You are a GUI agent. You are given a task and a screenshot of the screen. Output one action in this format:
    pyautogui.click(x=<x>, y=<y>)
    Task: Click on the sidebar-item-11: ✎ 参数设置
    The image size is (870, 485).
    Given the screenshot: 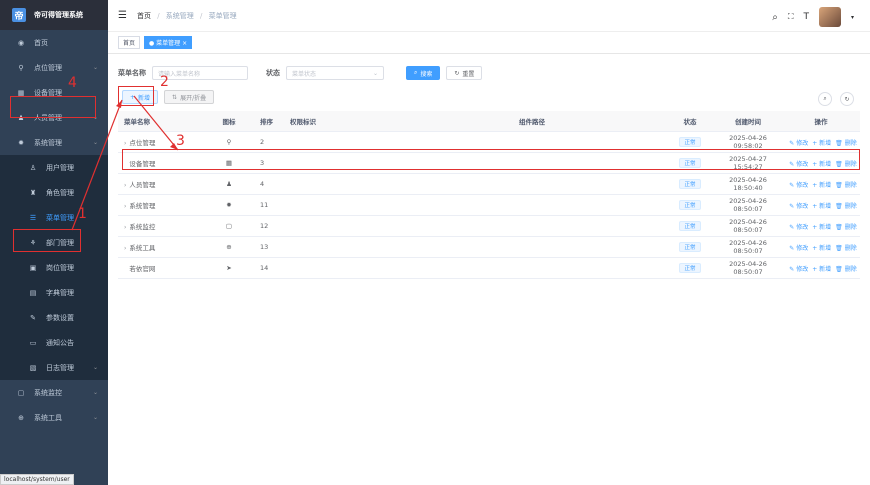 What is the action you would take?
    pyautogui.click(x=54, y=317)
    